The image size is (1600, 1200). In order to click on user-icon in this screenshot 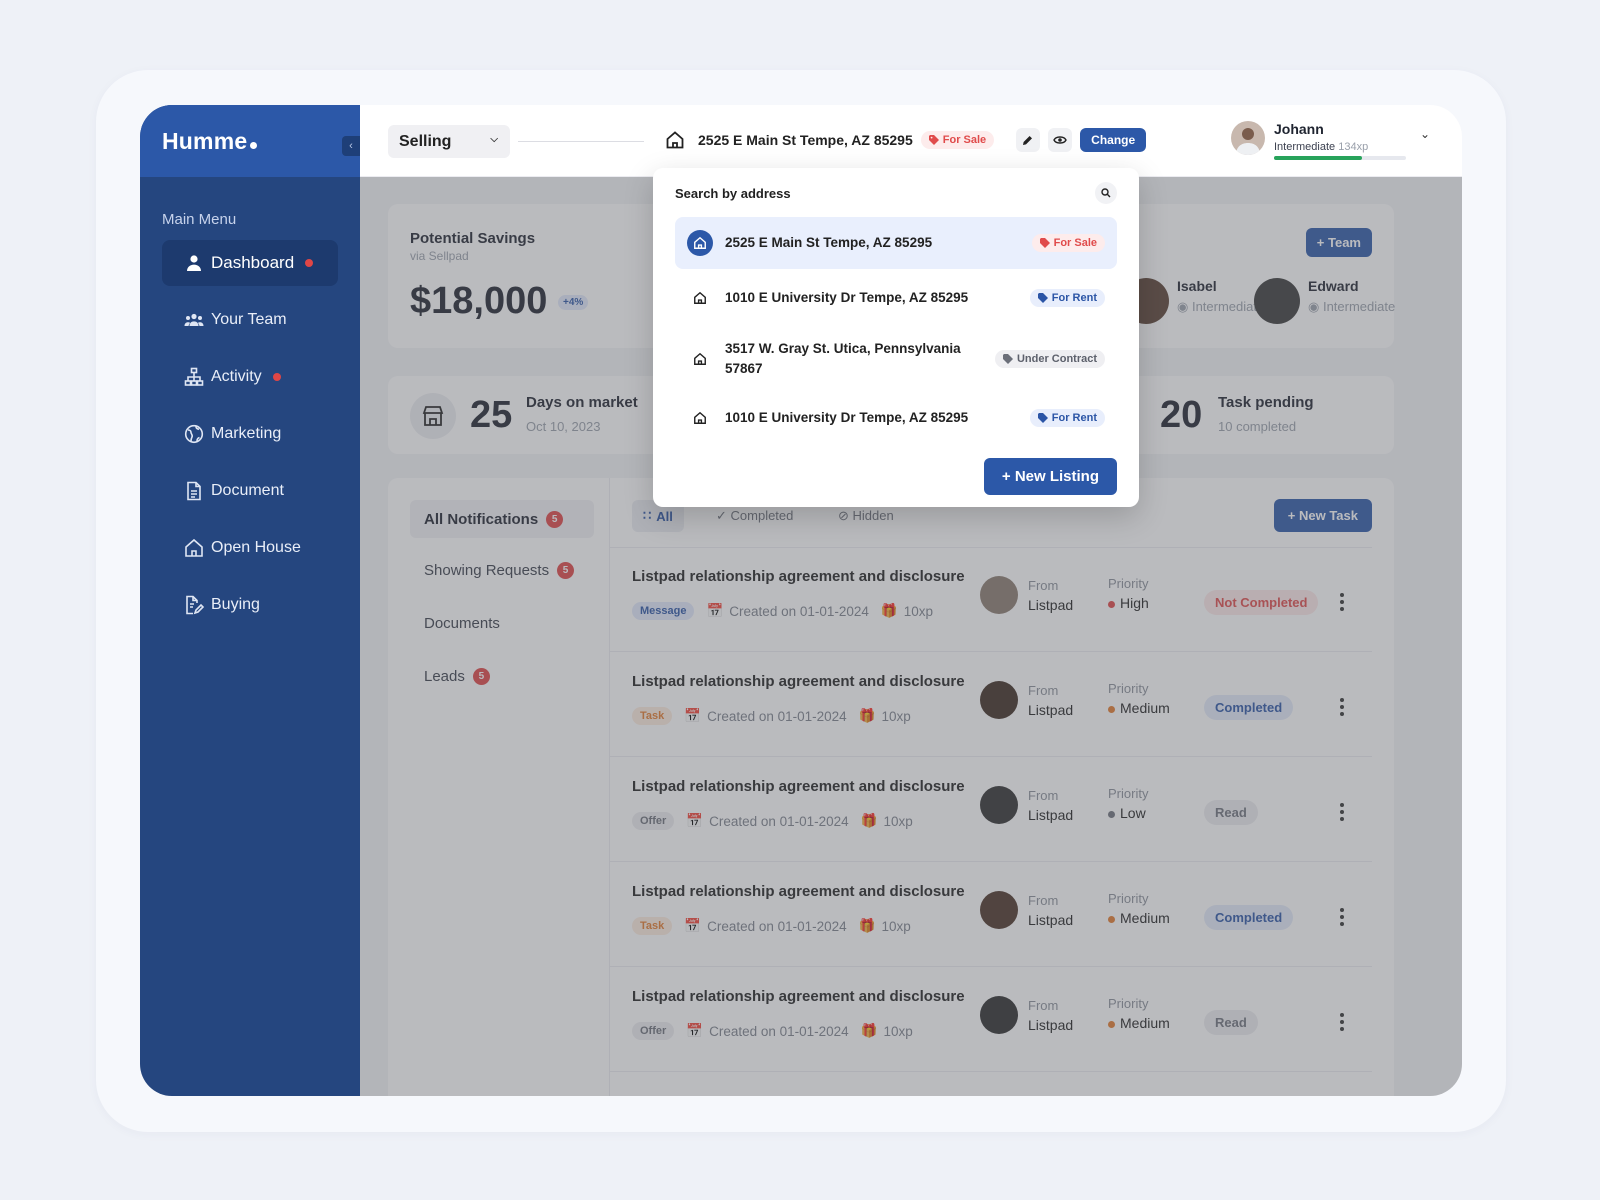, I will do `click(194, 263)`.